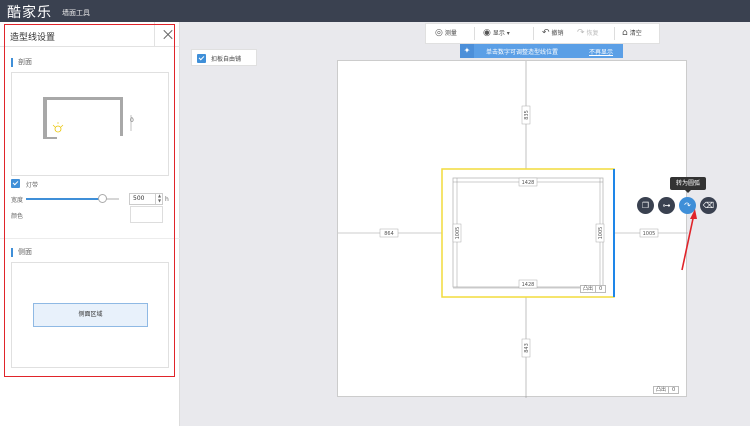  Describe the element at coordinates (557, 33) in the screenshot. I see `undo-label: 撤销` at that location.